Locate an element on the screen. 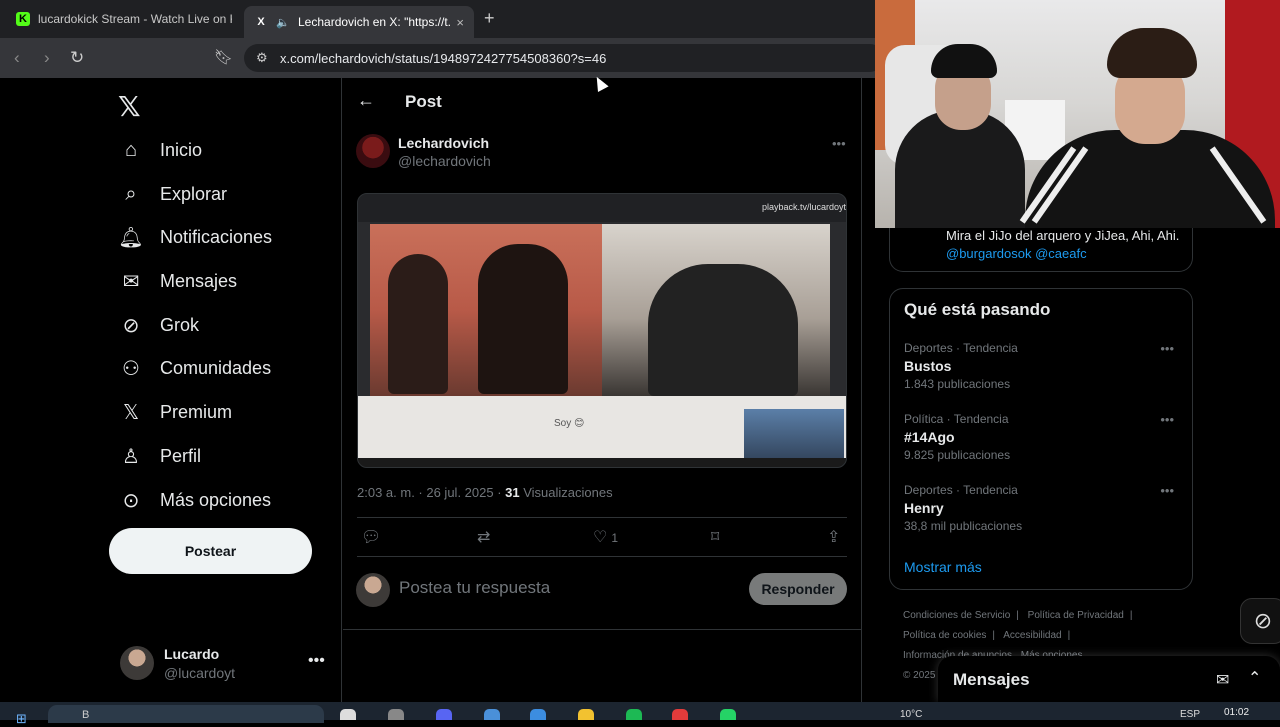 The width and height of the screenshot is (1280, 727). footer-link: Política de Privacidad is located at coordinates (1076, 615).